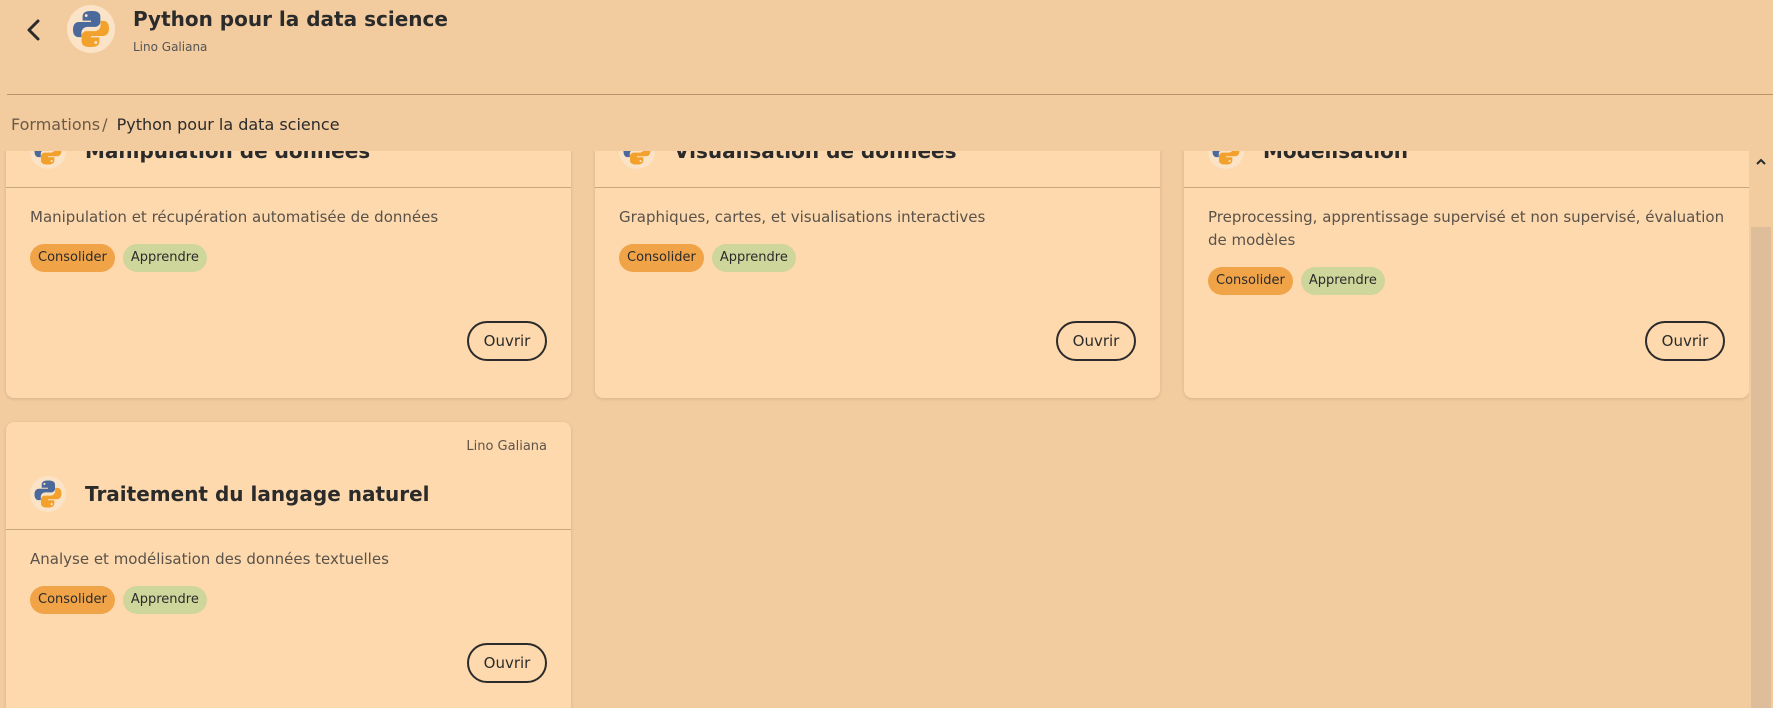 The image size is (1773, 708). I want to click on app-header: Python pour la data science Lino Galiana, so click(886, 47).